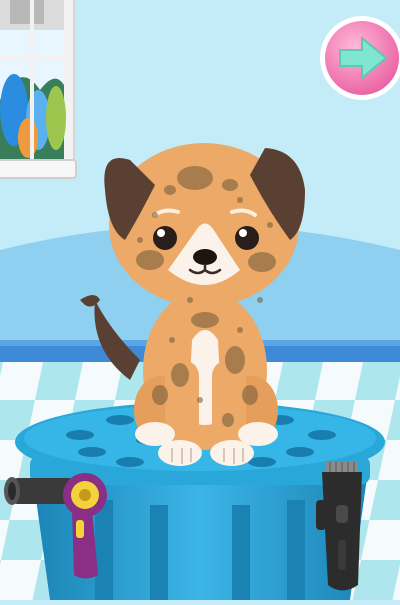  Describe the element at coordinates (180, 453) in the screenshot. I see `dog-paw-left` at that location.